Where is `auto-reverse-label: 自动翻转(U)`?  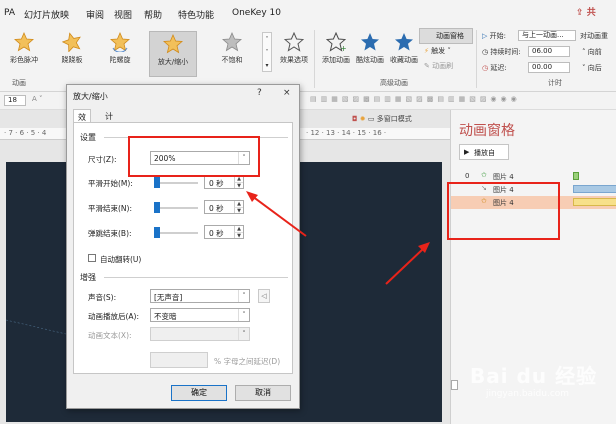 auto-reverse-label: 自动翻转(U) is located at coordinates (120, 259).